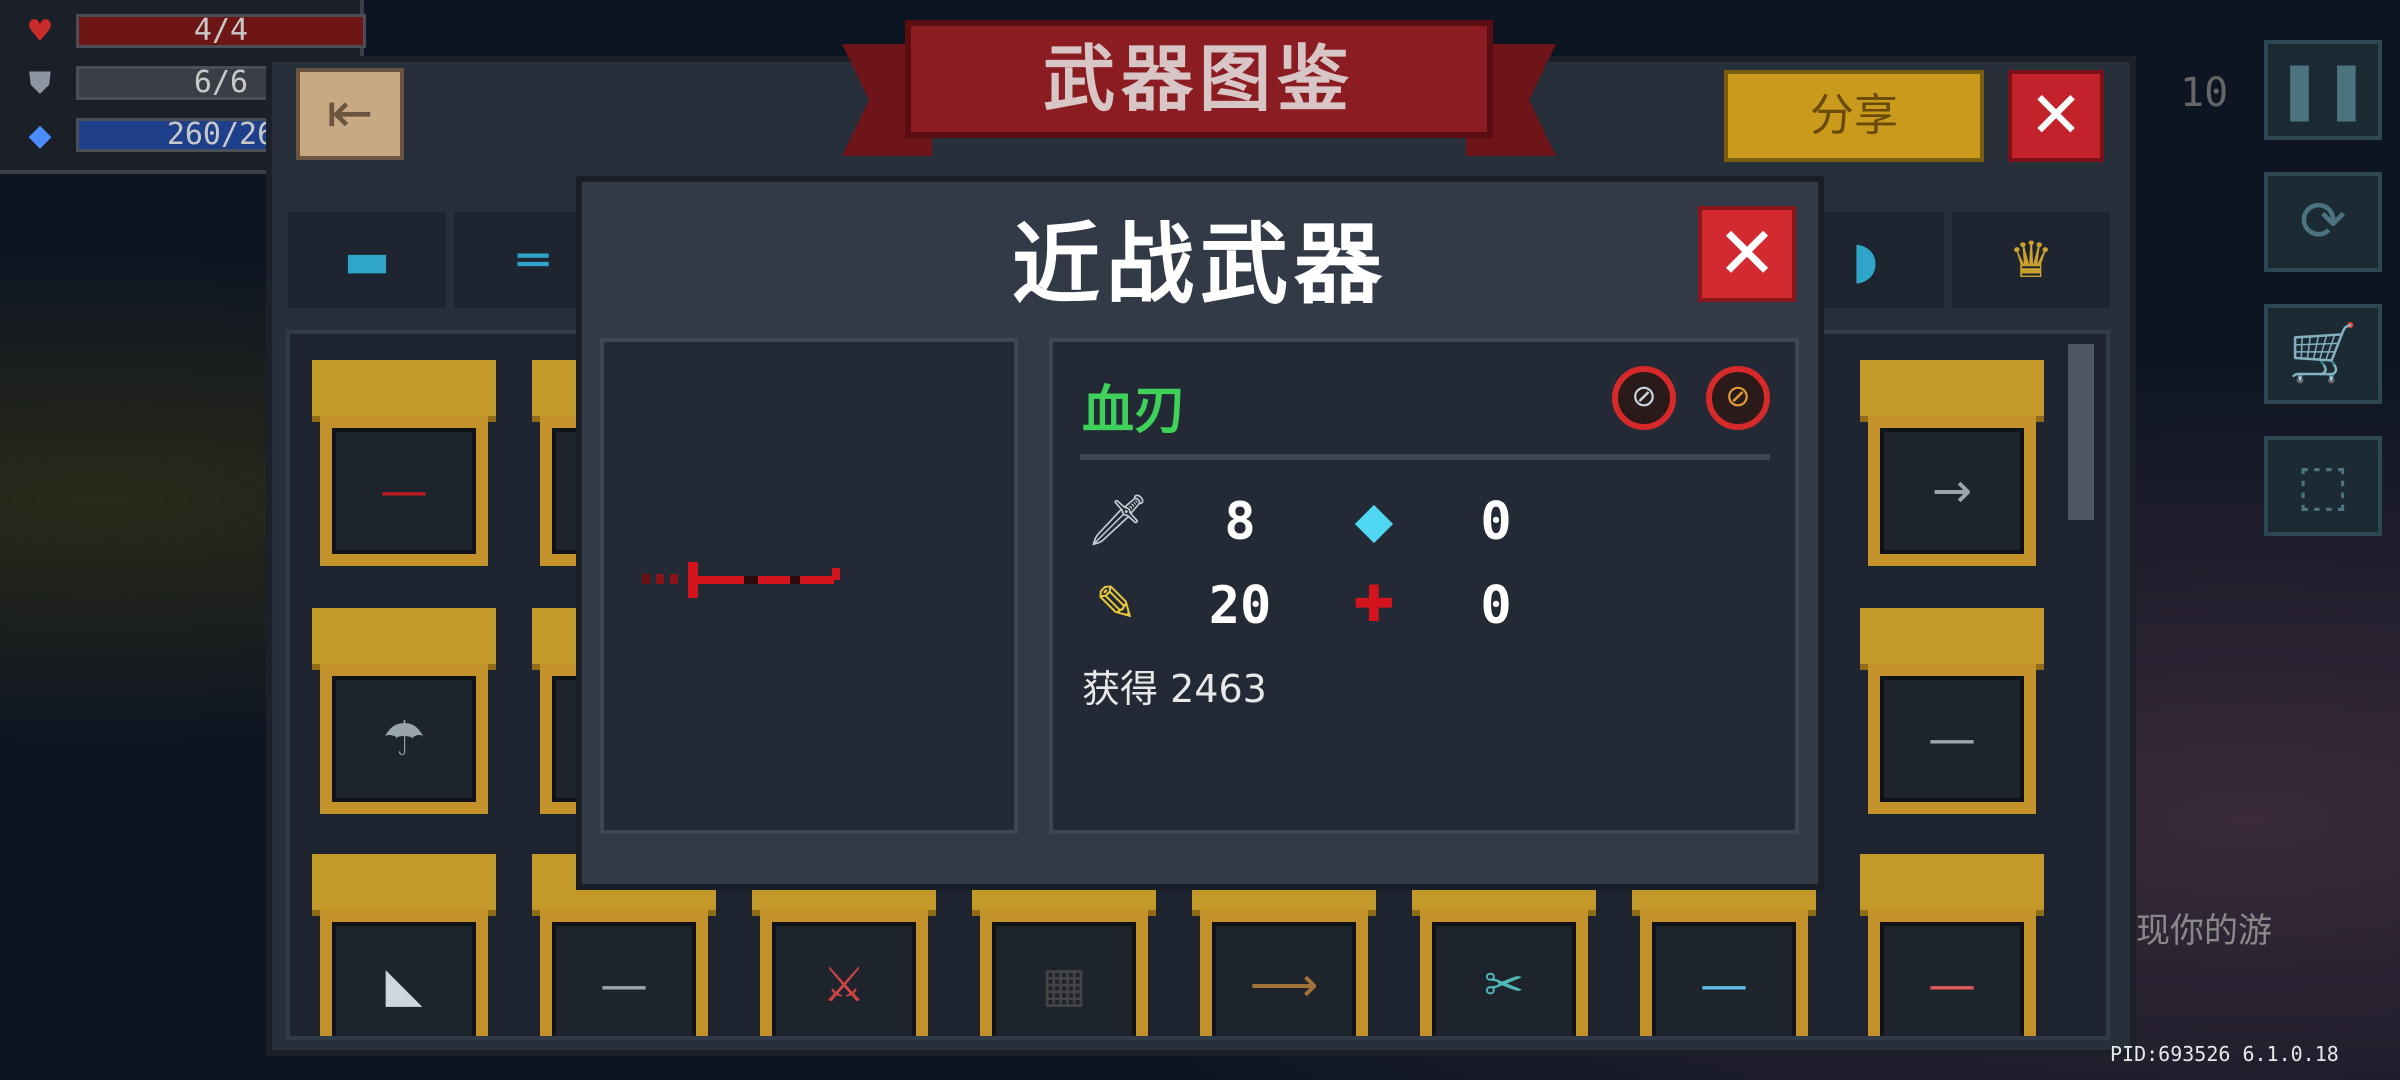  What do you see at coordinates (40, 83) in the screenshot?
I see `shield-icon: ⛊` at bounding box center [40, 83].